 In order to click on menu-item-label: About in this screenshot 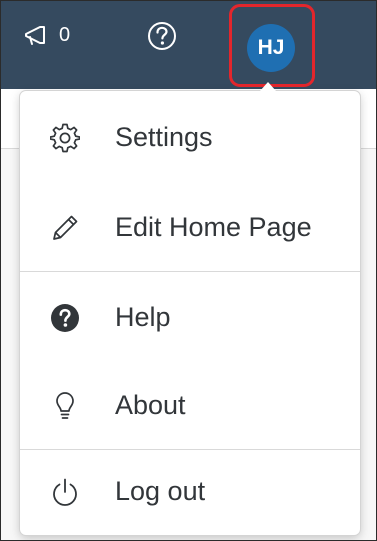, I will do `click(150, 405)`.